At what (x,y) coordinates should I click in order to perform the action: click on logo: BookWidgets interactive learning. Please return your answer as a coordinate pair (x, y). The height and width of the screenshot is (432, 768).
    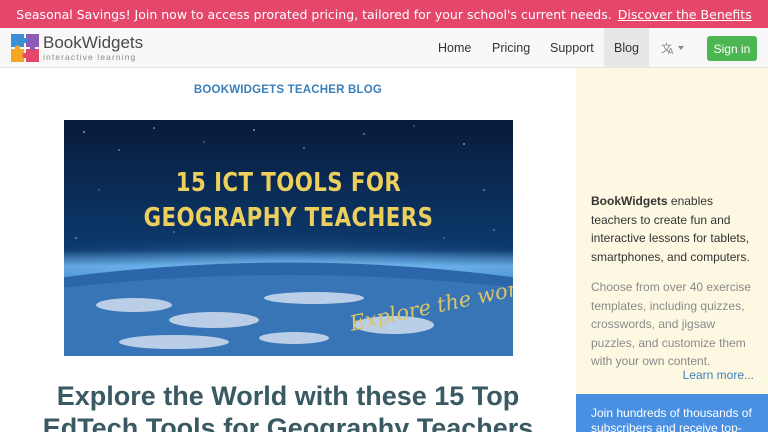
    Looking at the image, I should click on (76, 48).